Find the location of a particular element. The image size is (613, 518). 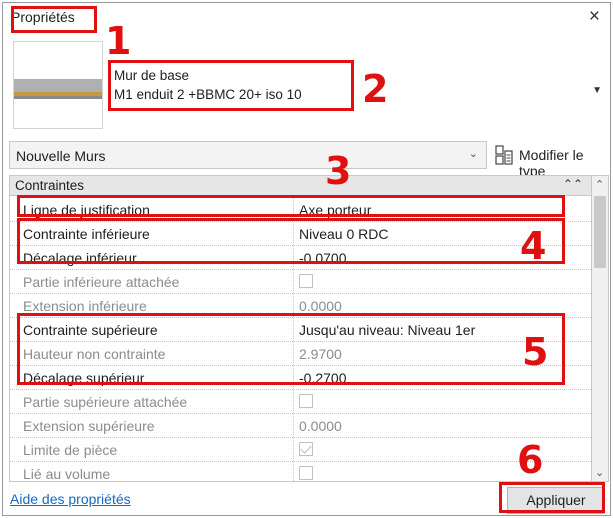

collapse-icon: ⌃⌃ is located at coordinates (573, 184).